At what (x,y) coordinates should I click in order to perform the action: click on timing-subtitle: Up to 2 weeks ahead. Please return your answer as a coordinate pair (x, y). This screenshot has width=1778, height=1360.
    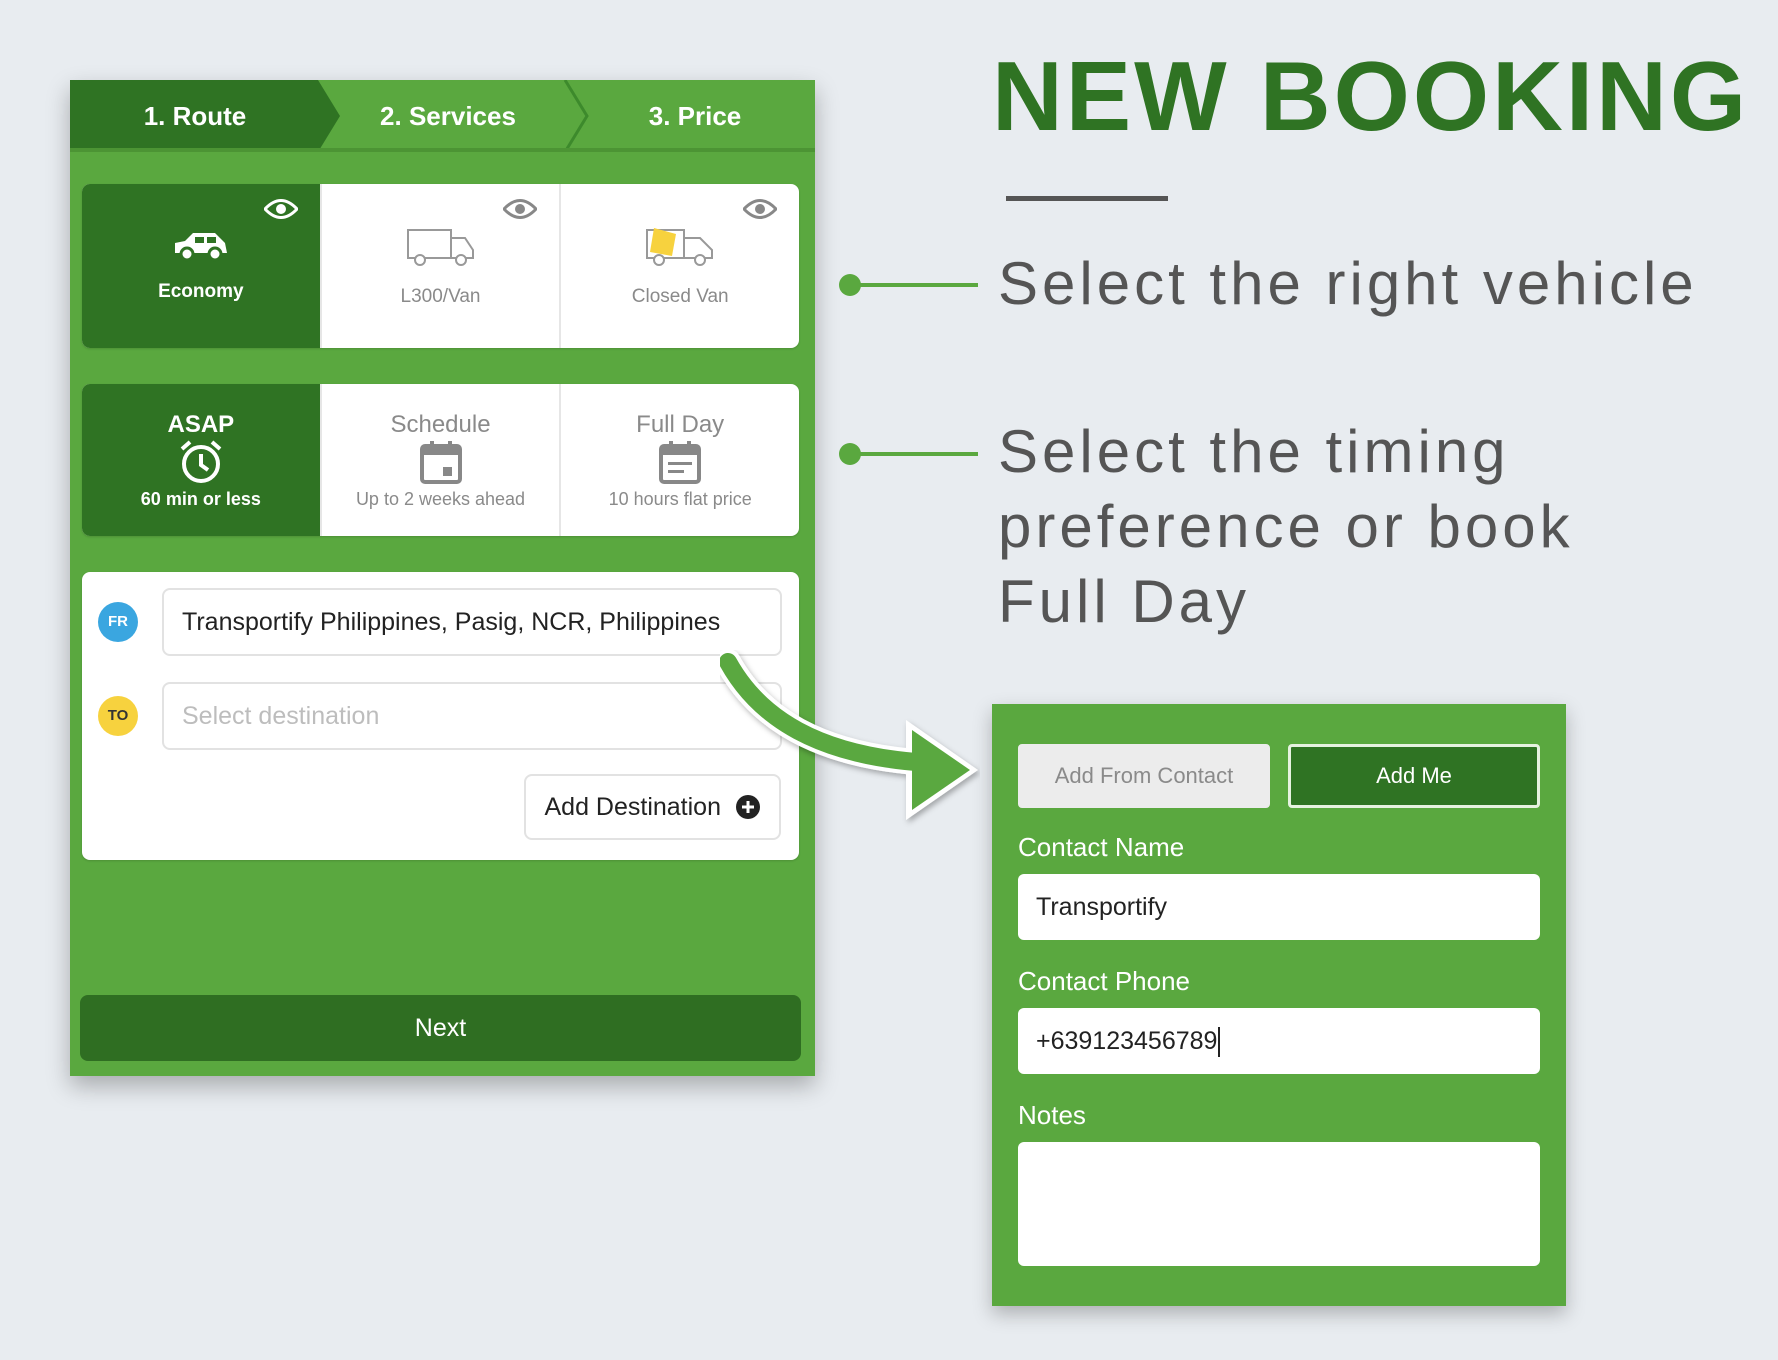
    Looking at the image, I should click on (440, 498).